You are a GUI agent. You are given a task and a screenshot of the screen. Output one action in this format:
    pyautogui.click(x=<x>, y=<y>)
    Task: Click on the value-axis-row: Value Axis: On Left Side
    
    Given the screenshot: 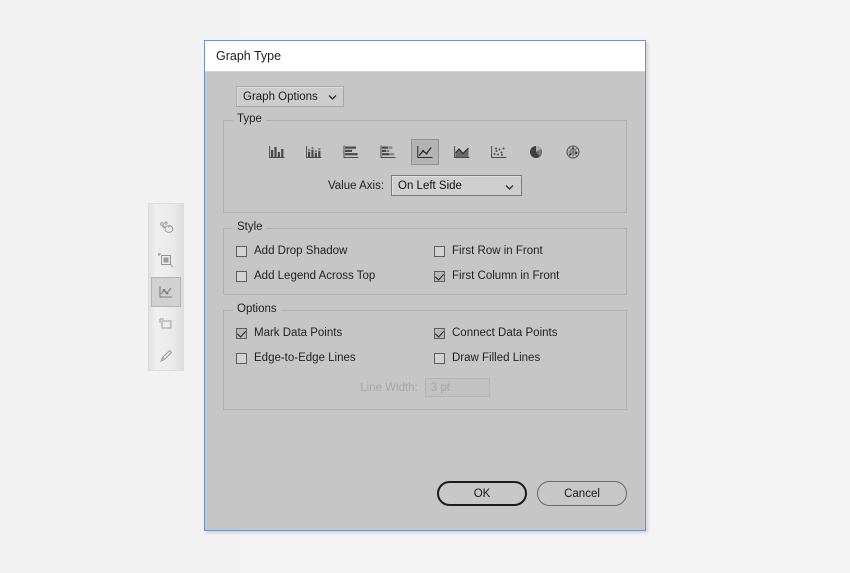 What is the action you would take?
    pyautogui.click(x=425, y=185)
    